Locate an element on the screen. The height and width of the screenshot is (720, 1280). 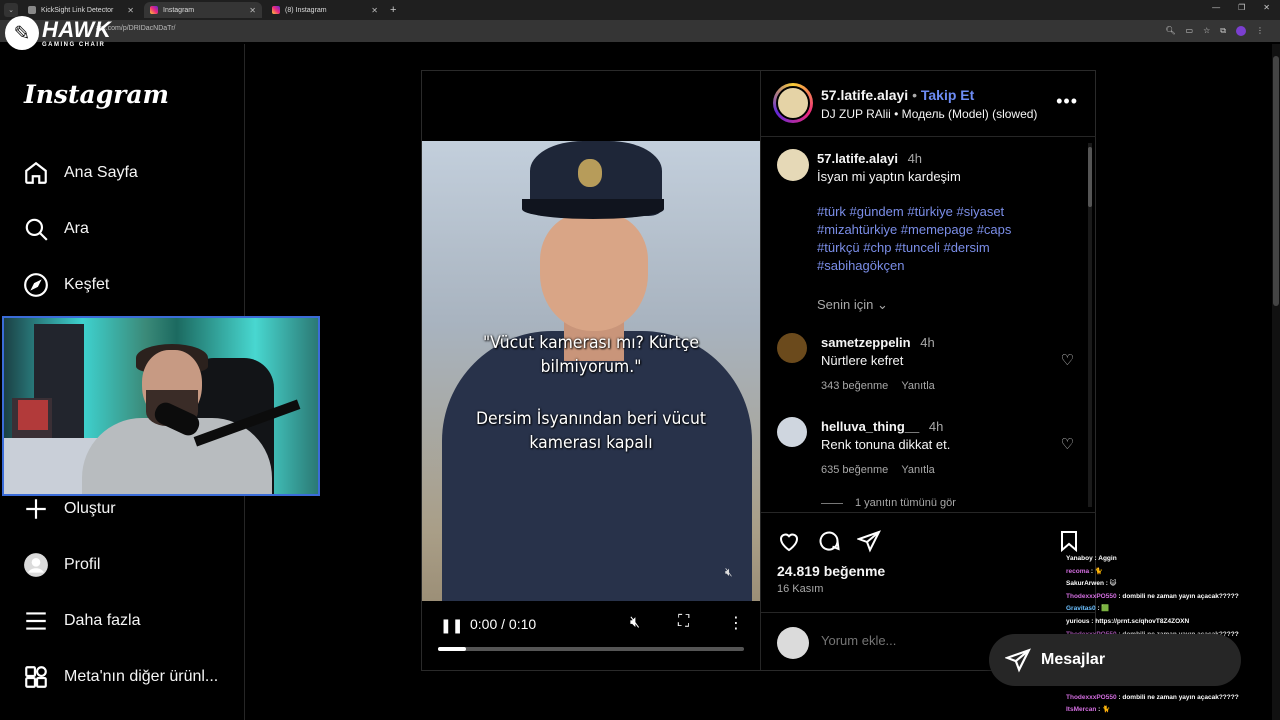
comment-text: Renk tonuna dikkat et. is located at coordinates (886, 444).